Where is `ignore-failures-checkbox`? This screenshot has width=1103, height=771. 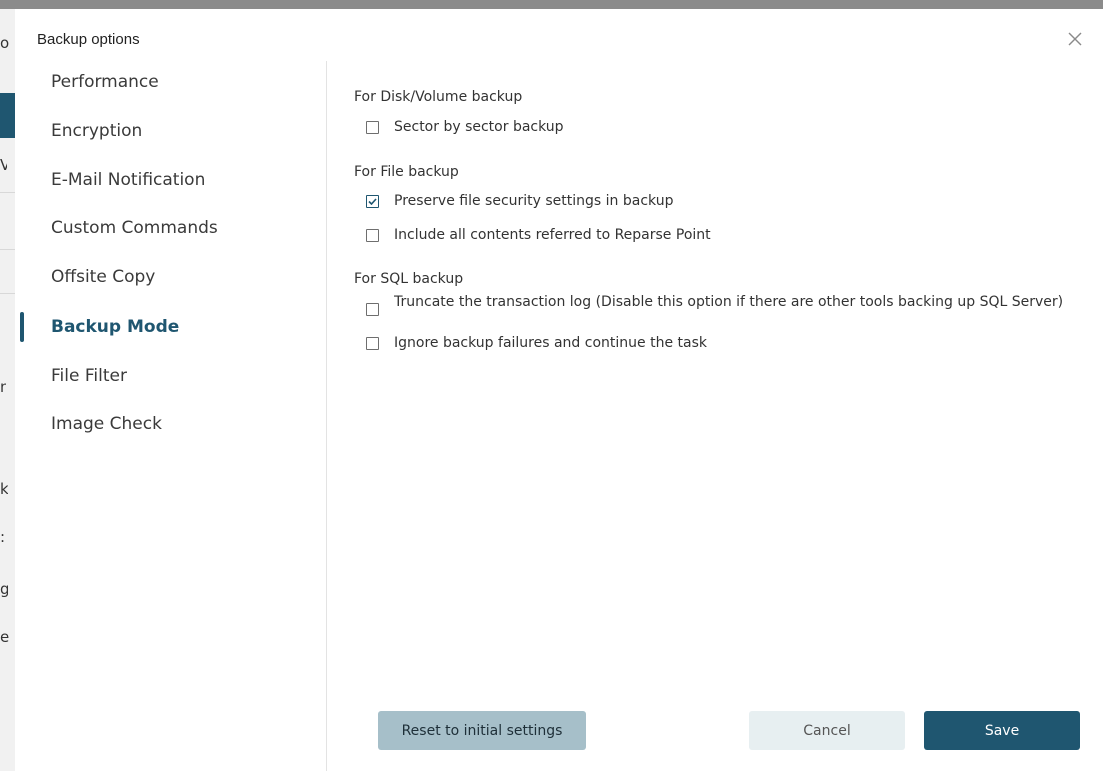
ignore-failures-checkbox is located at coordinates (372, 343).